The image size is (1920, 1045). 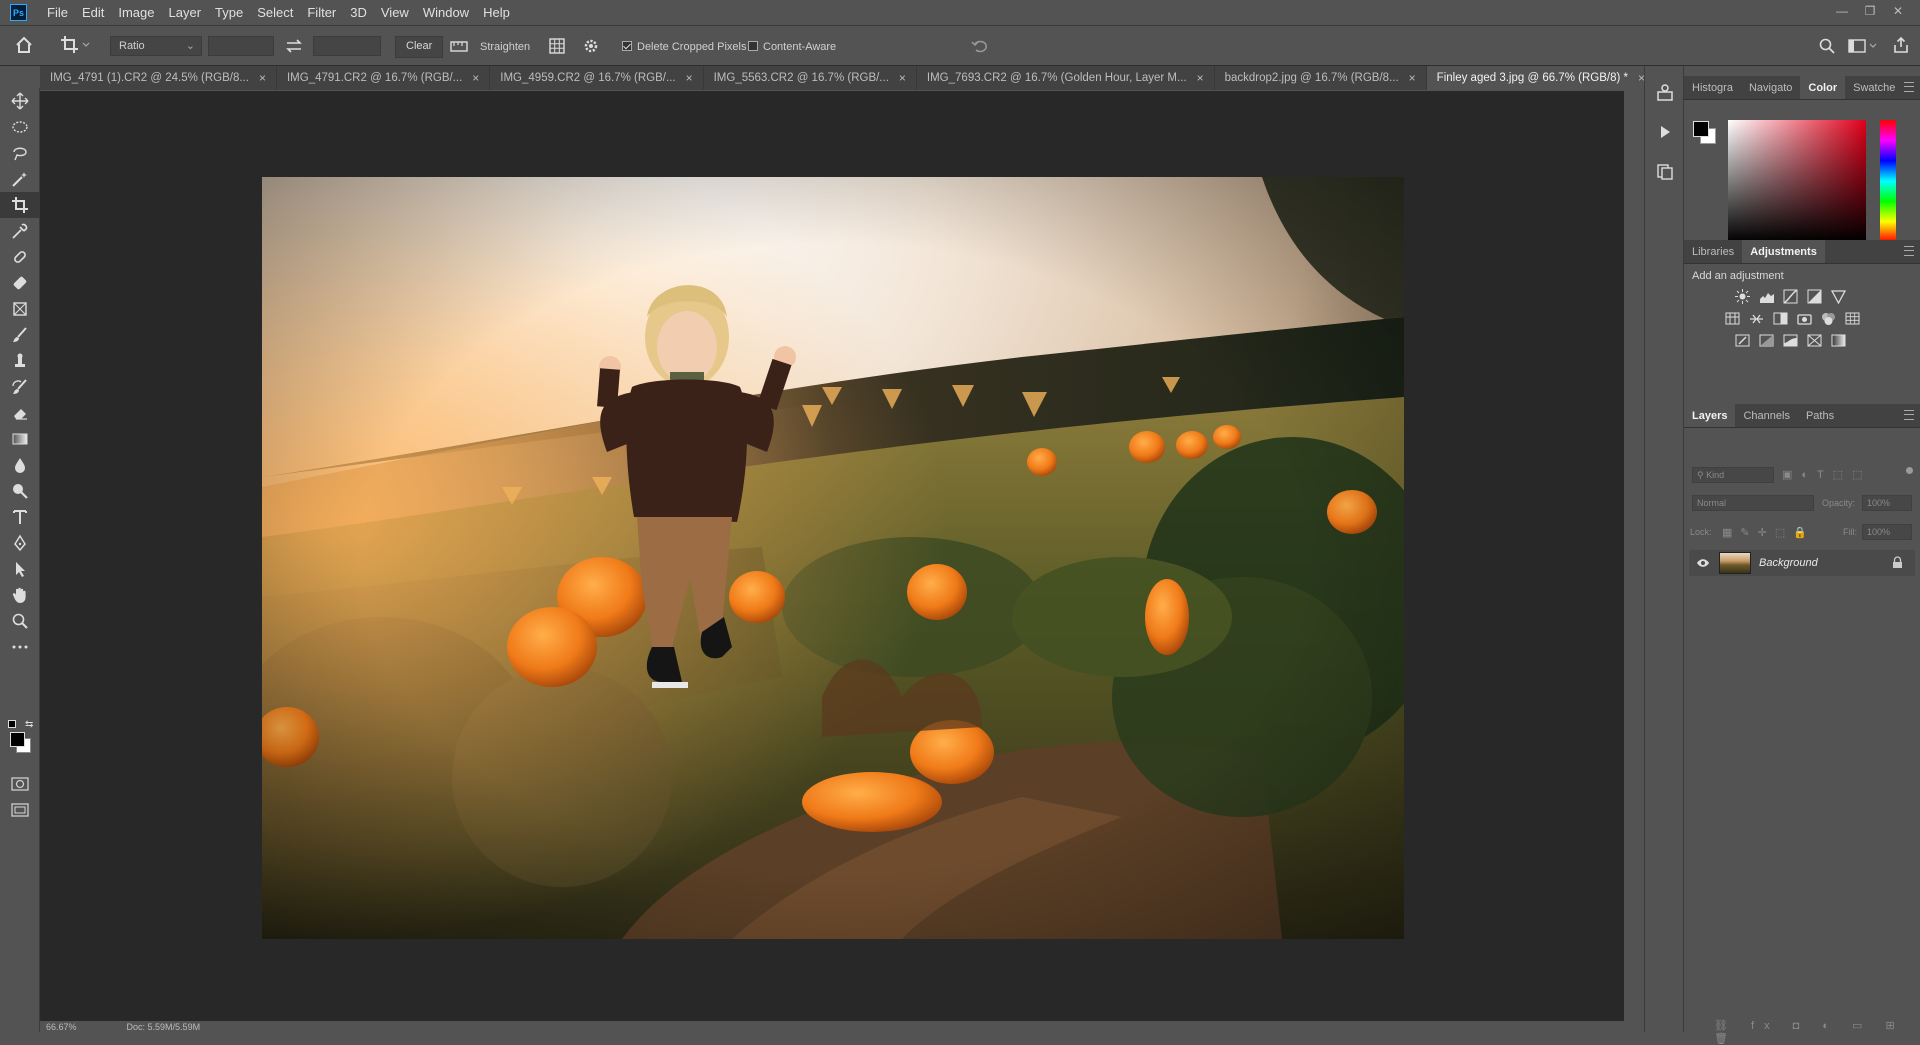 What do you see at coordinates (792, 47) in the screenshot?
I see `content-aware-checkbox: Content-Aware` at bounding box center [792, 47].